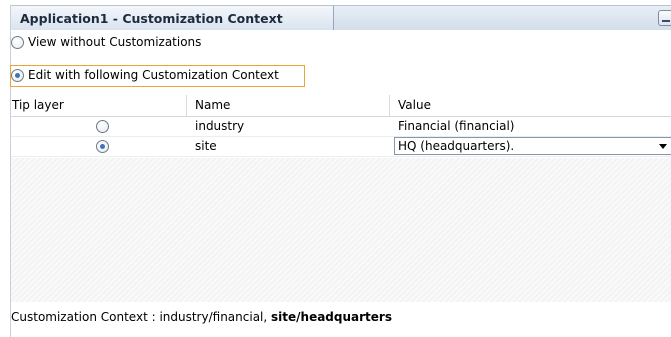  What do you see at coordinates (151, 18) in the screenshot?
I see `panel-title: Application1 - Customization Context` at bounding box center [151, 18].